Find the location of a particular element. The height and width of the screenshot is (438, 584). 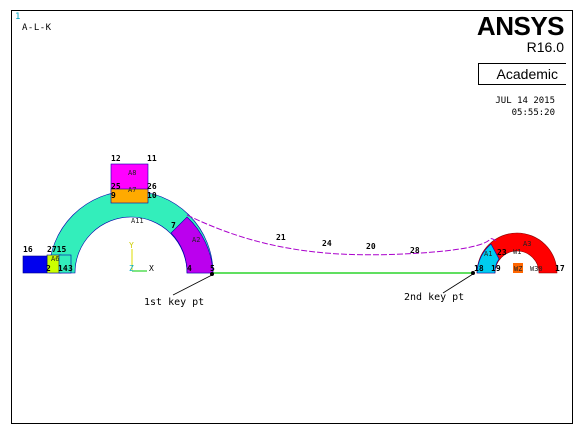

kp-label: 17 is located at coordinates (560, 268).